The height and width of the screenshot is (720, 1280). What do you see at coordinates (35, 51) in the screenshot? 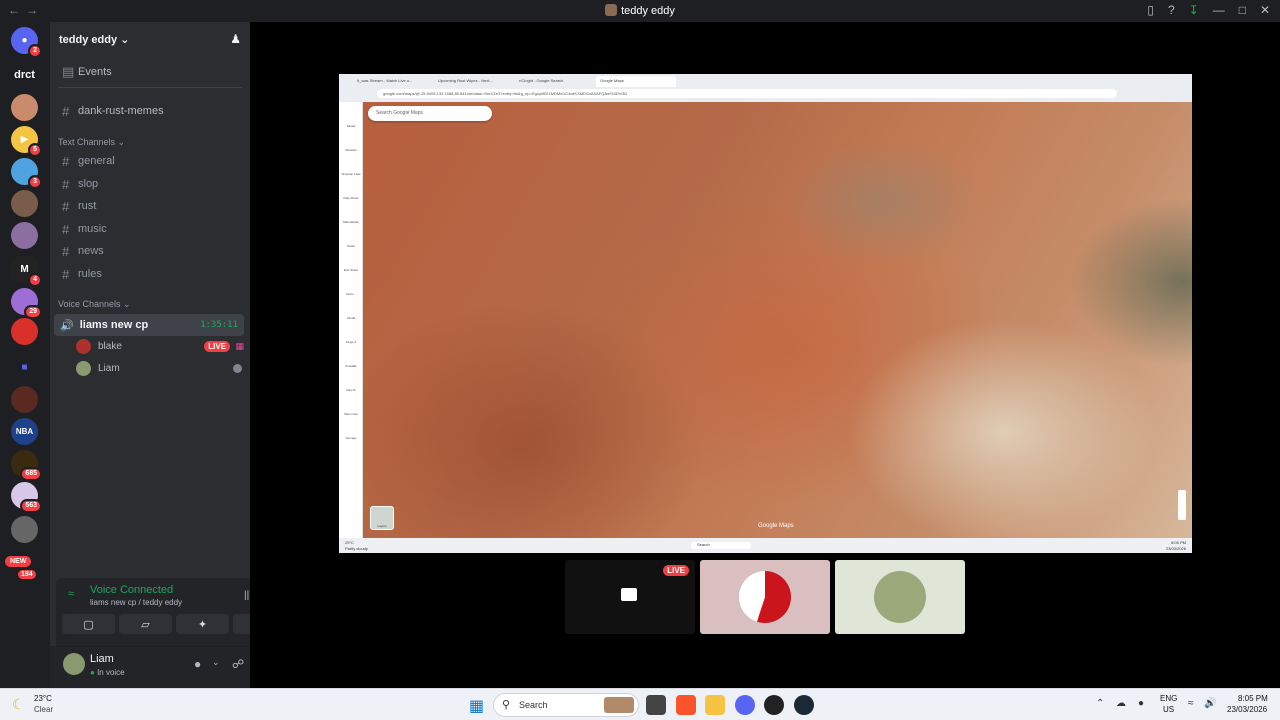
I see `badge: 2` at bounding box center [35, 51].